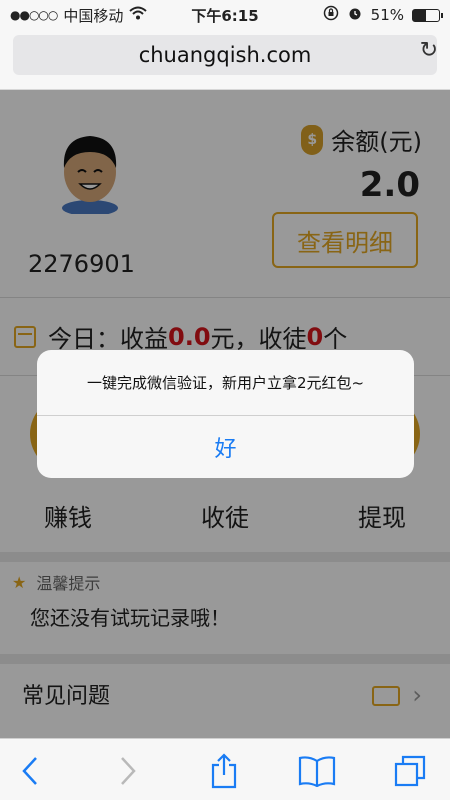  I want to click on forward-arrow-icon, so click(128, 771).